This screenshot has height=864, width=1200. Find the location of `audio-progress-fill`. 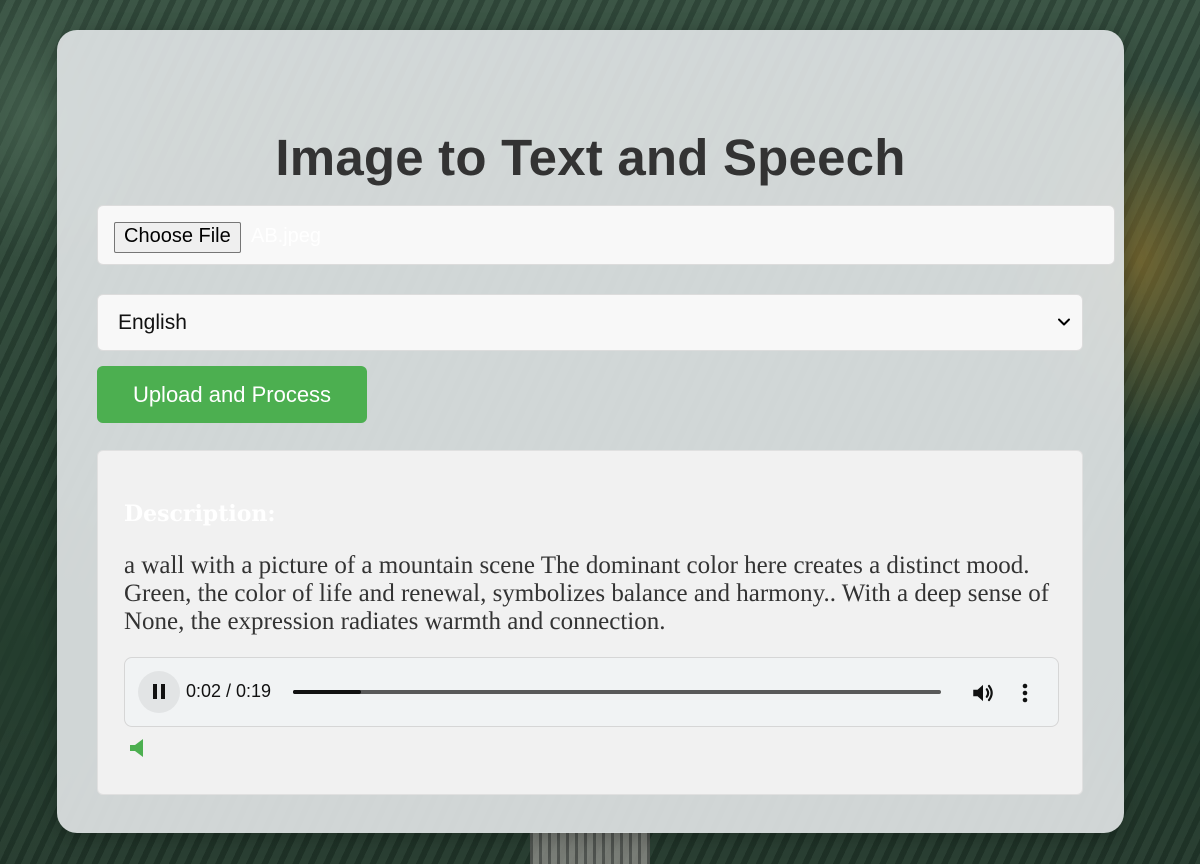

audio-progress-fill is located at coordinates (327, 692).